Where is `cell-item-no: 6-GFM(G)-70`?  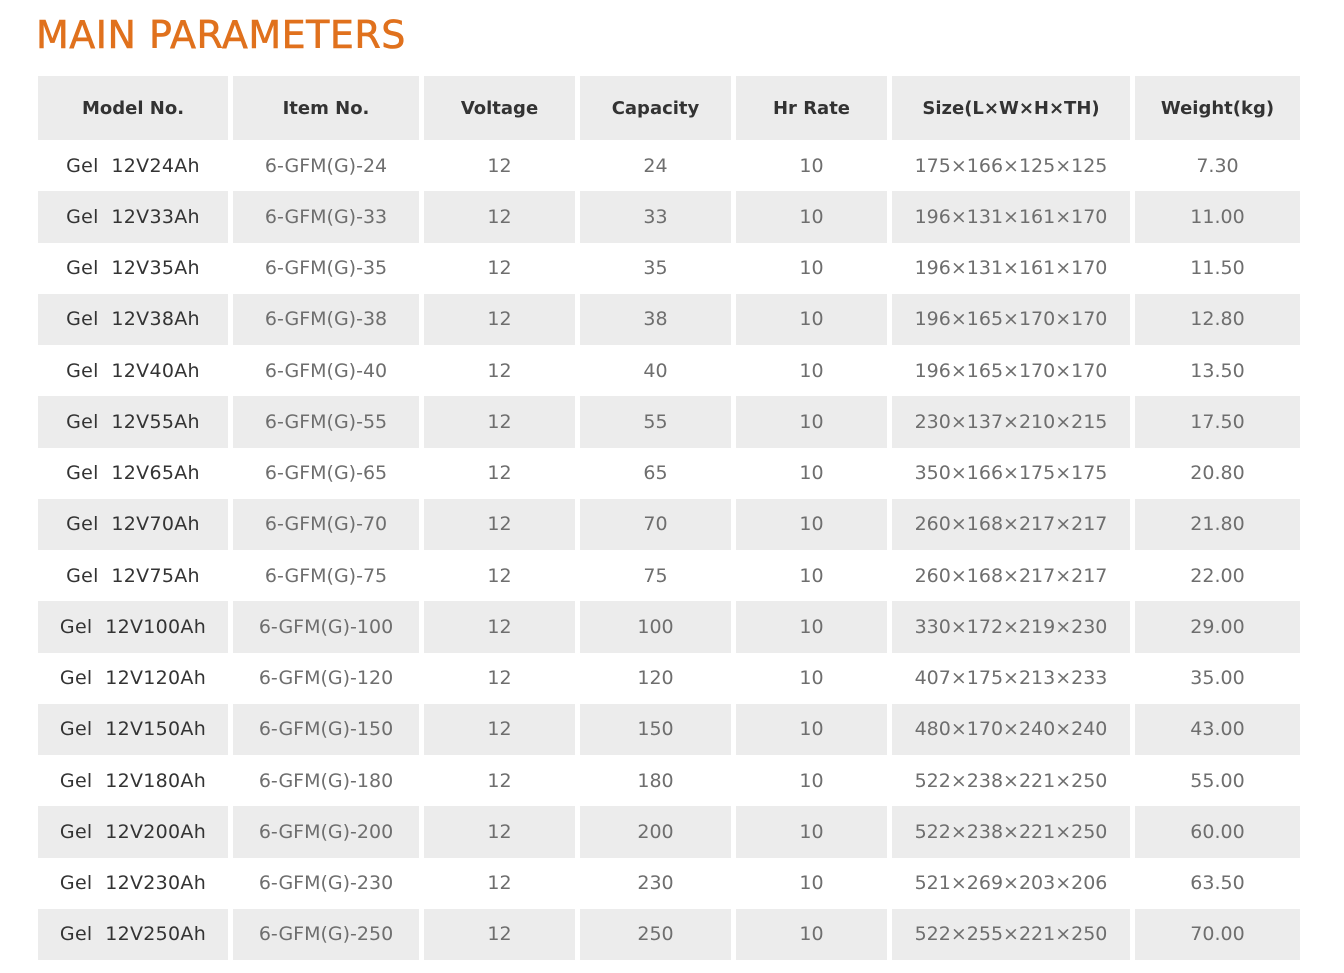
cell-item-no: 6-GFM(G)-70 is located at coordinates (326, 524).